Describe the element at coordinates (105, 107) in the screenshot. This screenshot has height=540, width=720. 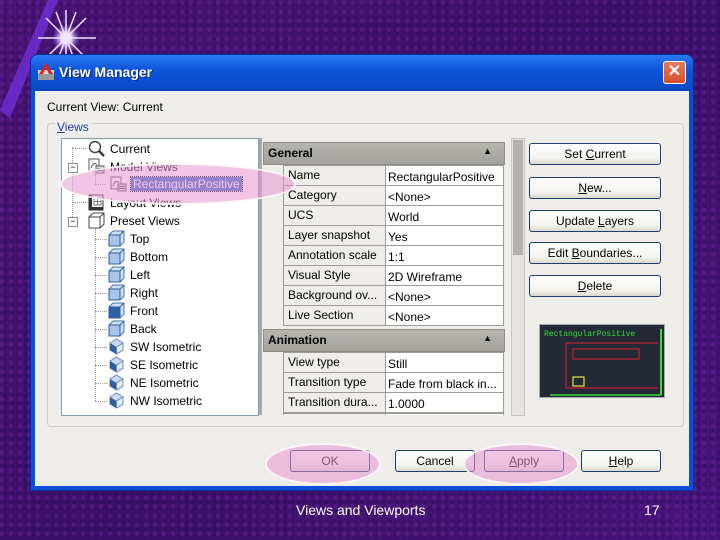
I see `current-view-label: Current View: Current` at that location.